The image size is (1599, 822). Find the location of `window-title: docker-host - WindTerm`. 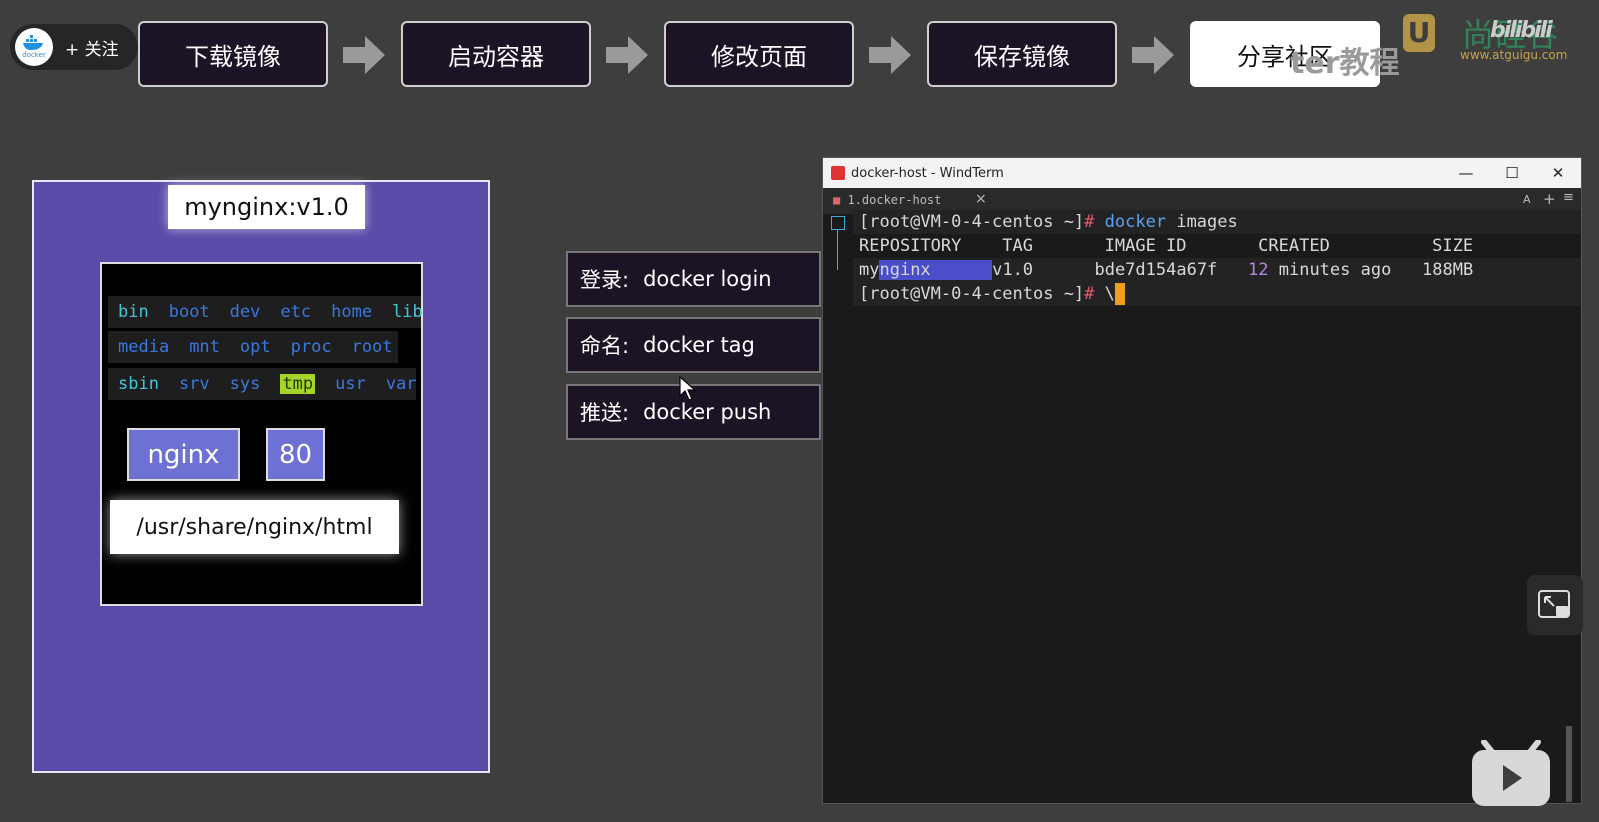

window-title: docker-host - WindTerm is located at coordinates (927, 173).